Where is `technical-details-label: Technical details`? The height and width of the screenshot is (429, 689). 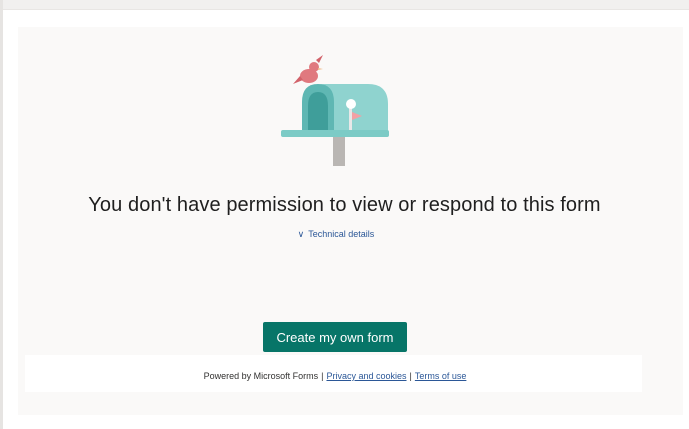 technical-details-label: Technical details is located at coordinates (341, 234).